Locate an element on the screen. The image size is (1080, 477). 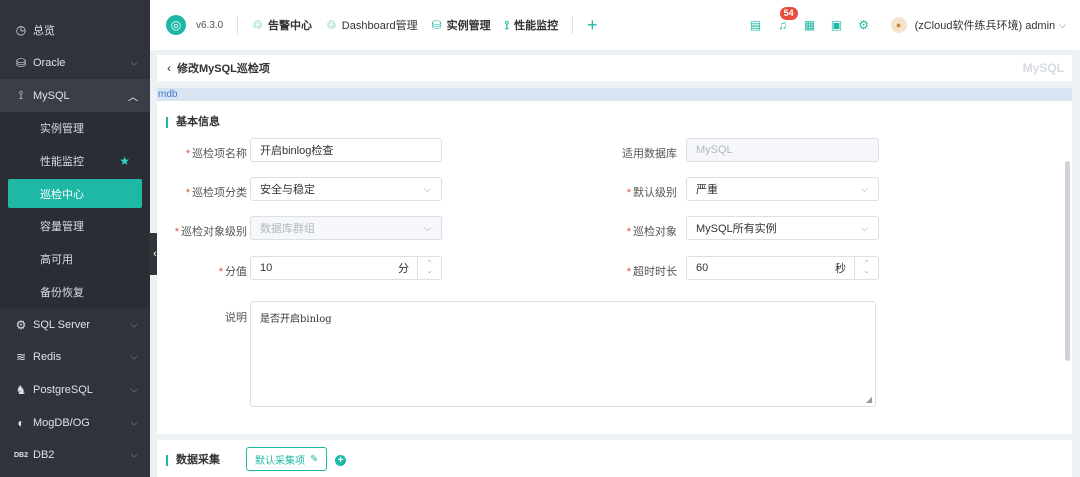
name-input: 开启binlog检查 is located at coordinates (346, 150).